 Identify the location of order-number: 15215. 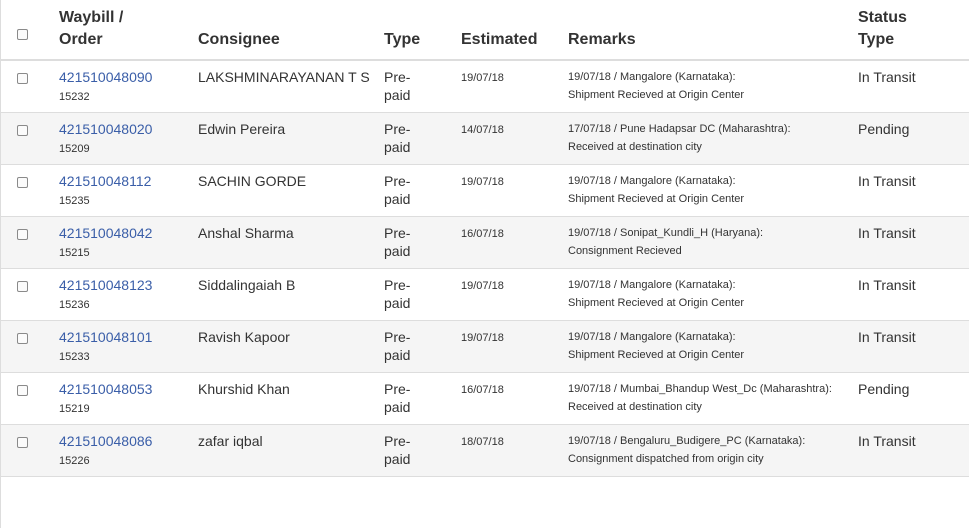
(74, 253).